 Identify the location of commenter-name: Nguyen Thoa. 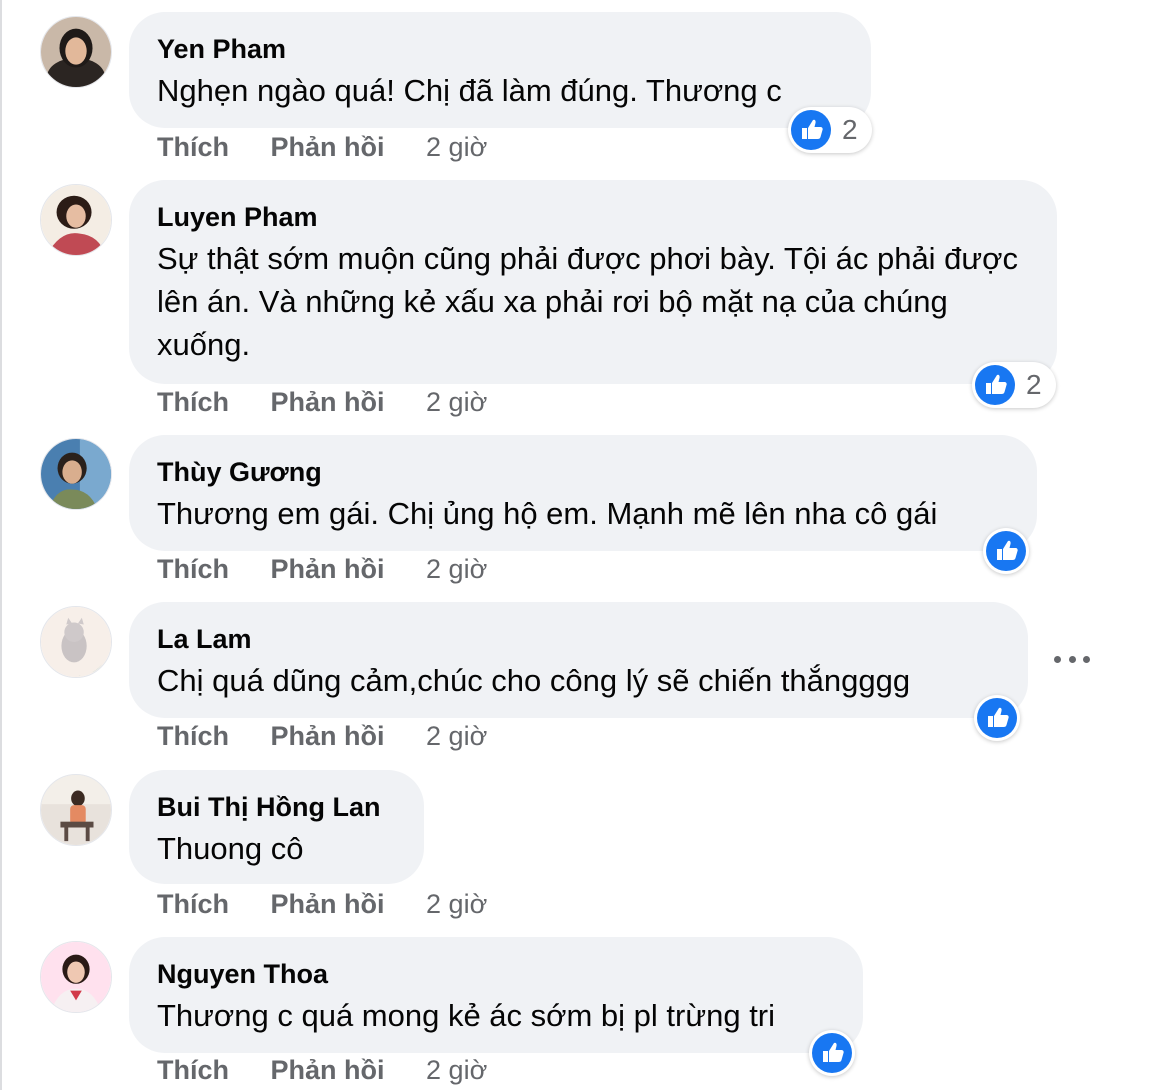
(496, 974).